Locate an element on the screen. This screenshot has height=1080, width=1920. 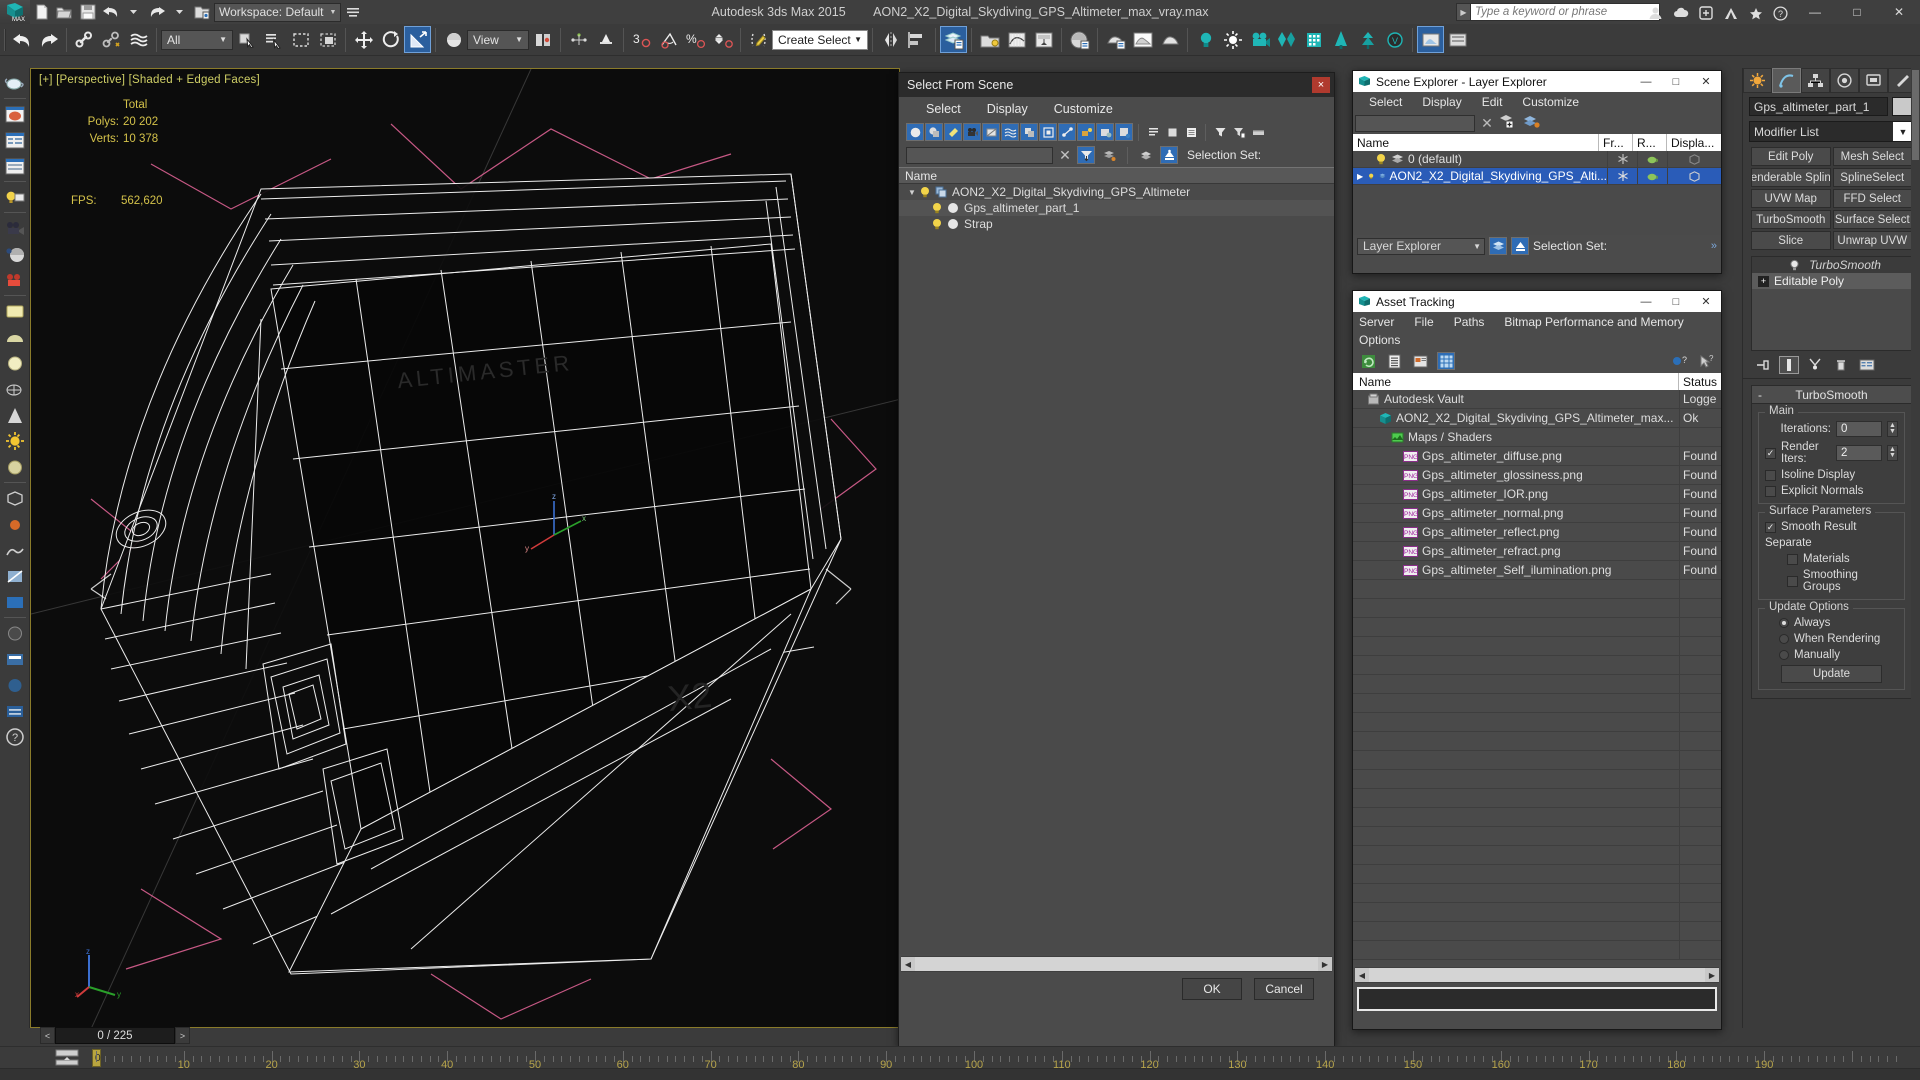
display-lights-icon is located at coordinates (953, 132).